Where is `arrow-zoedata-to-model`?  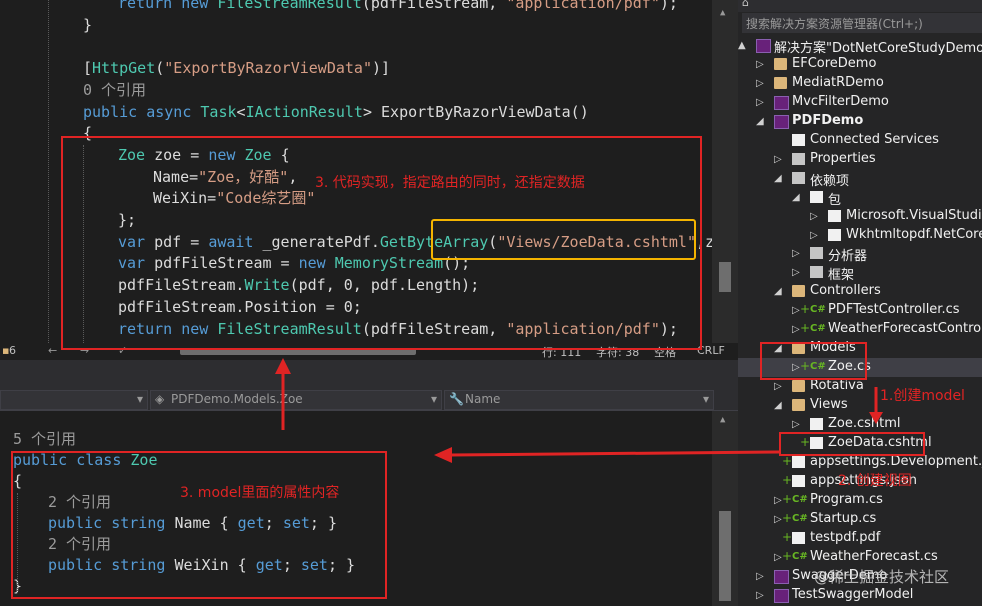 arrow-zoedata-to-model is located at coordinates (614, 453).